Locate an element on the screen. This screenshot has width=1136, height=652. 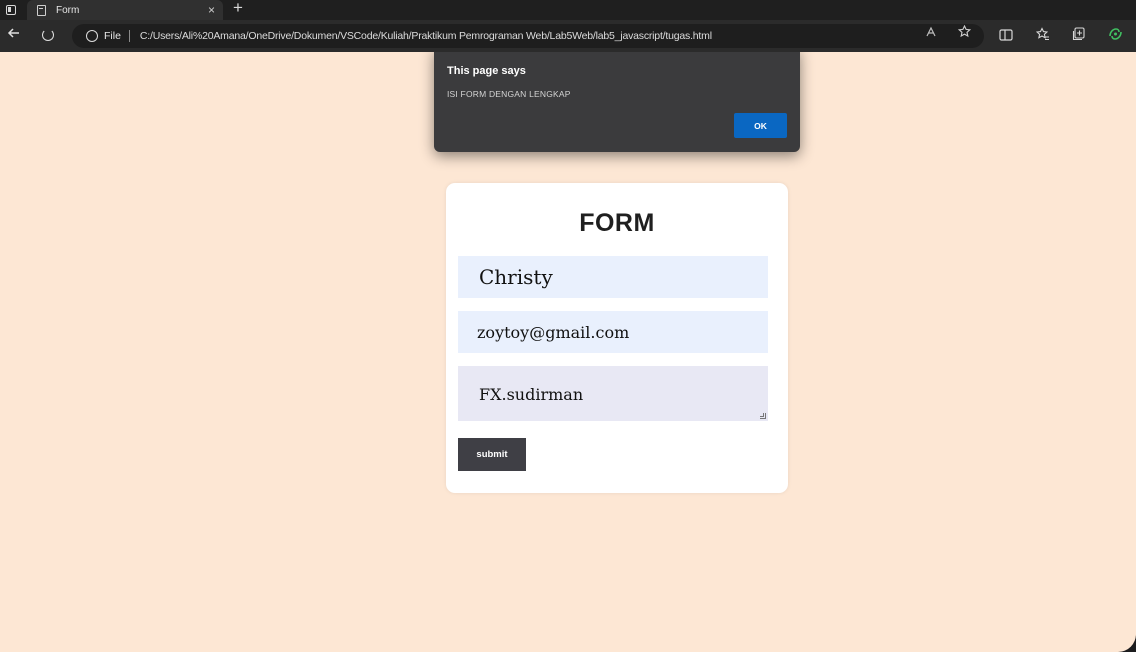
split-screen-icon is located at coordinates (1006, 36).